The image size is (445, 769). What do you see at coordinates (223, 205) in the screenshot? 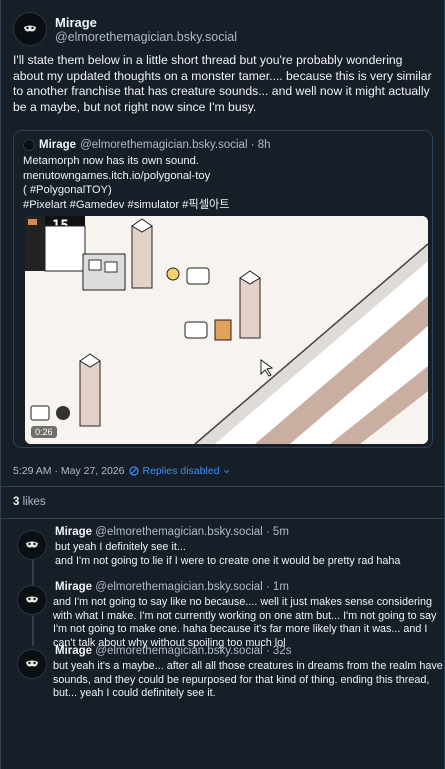
I see `quoted-hashtags: #Pixelart #Gamedev #simulator #픽셀아트` at bounding box center [223, 205].